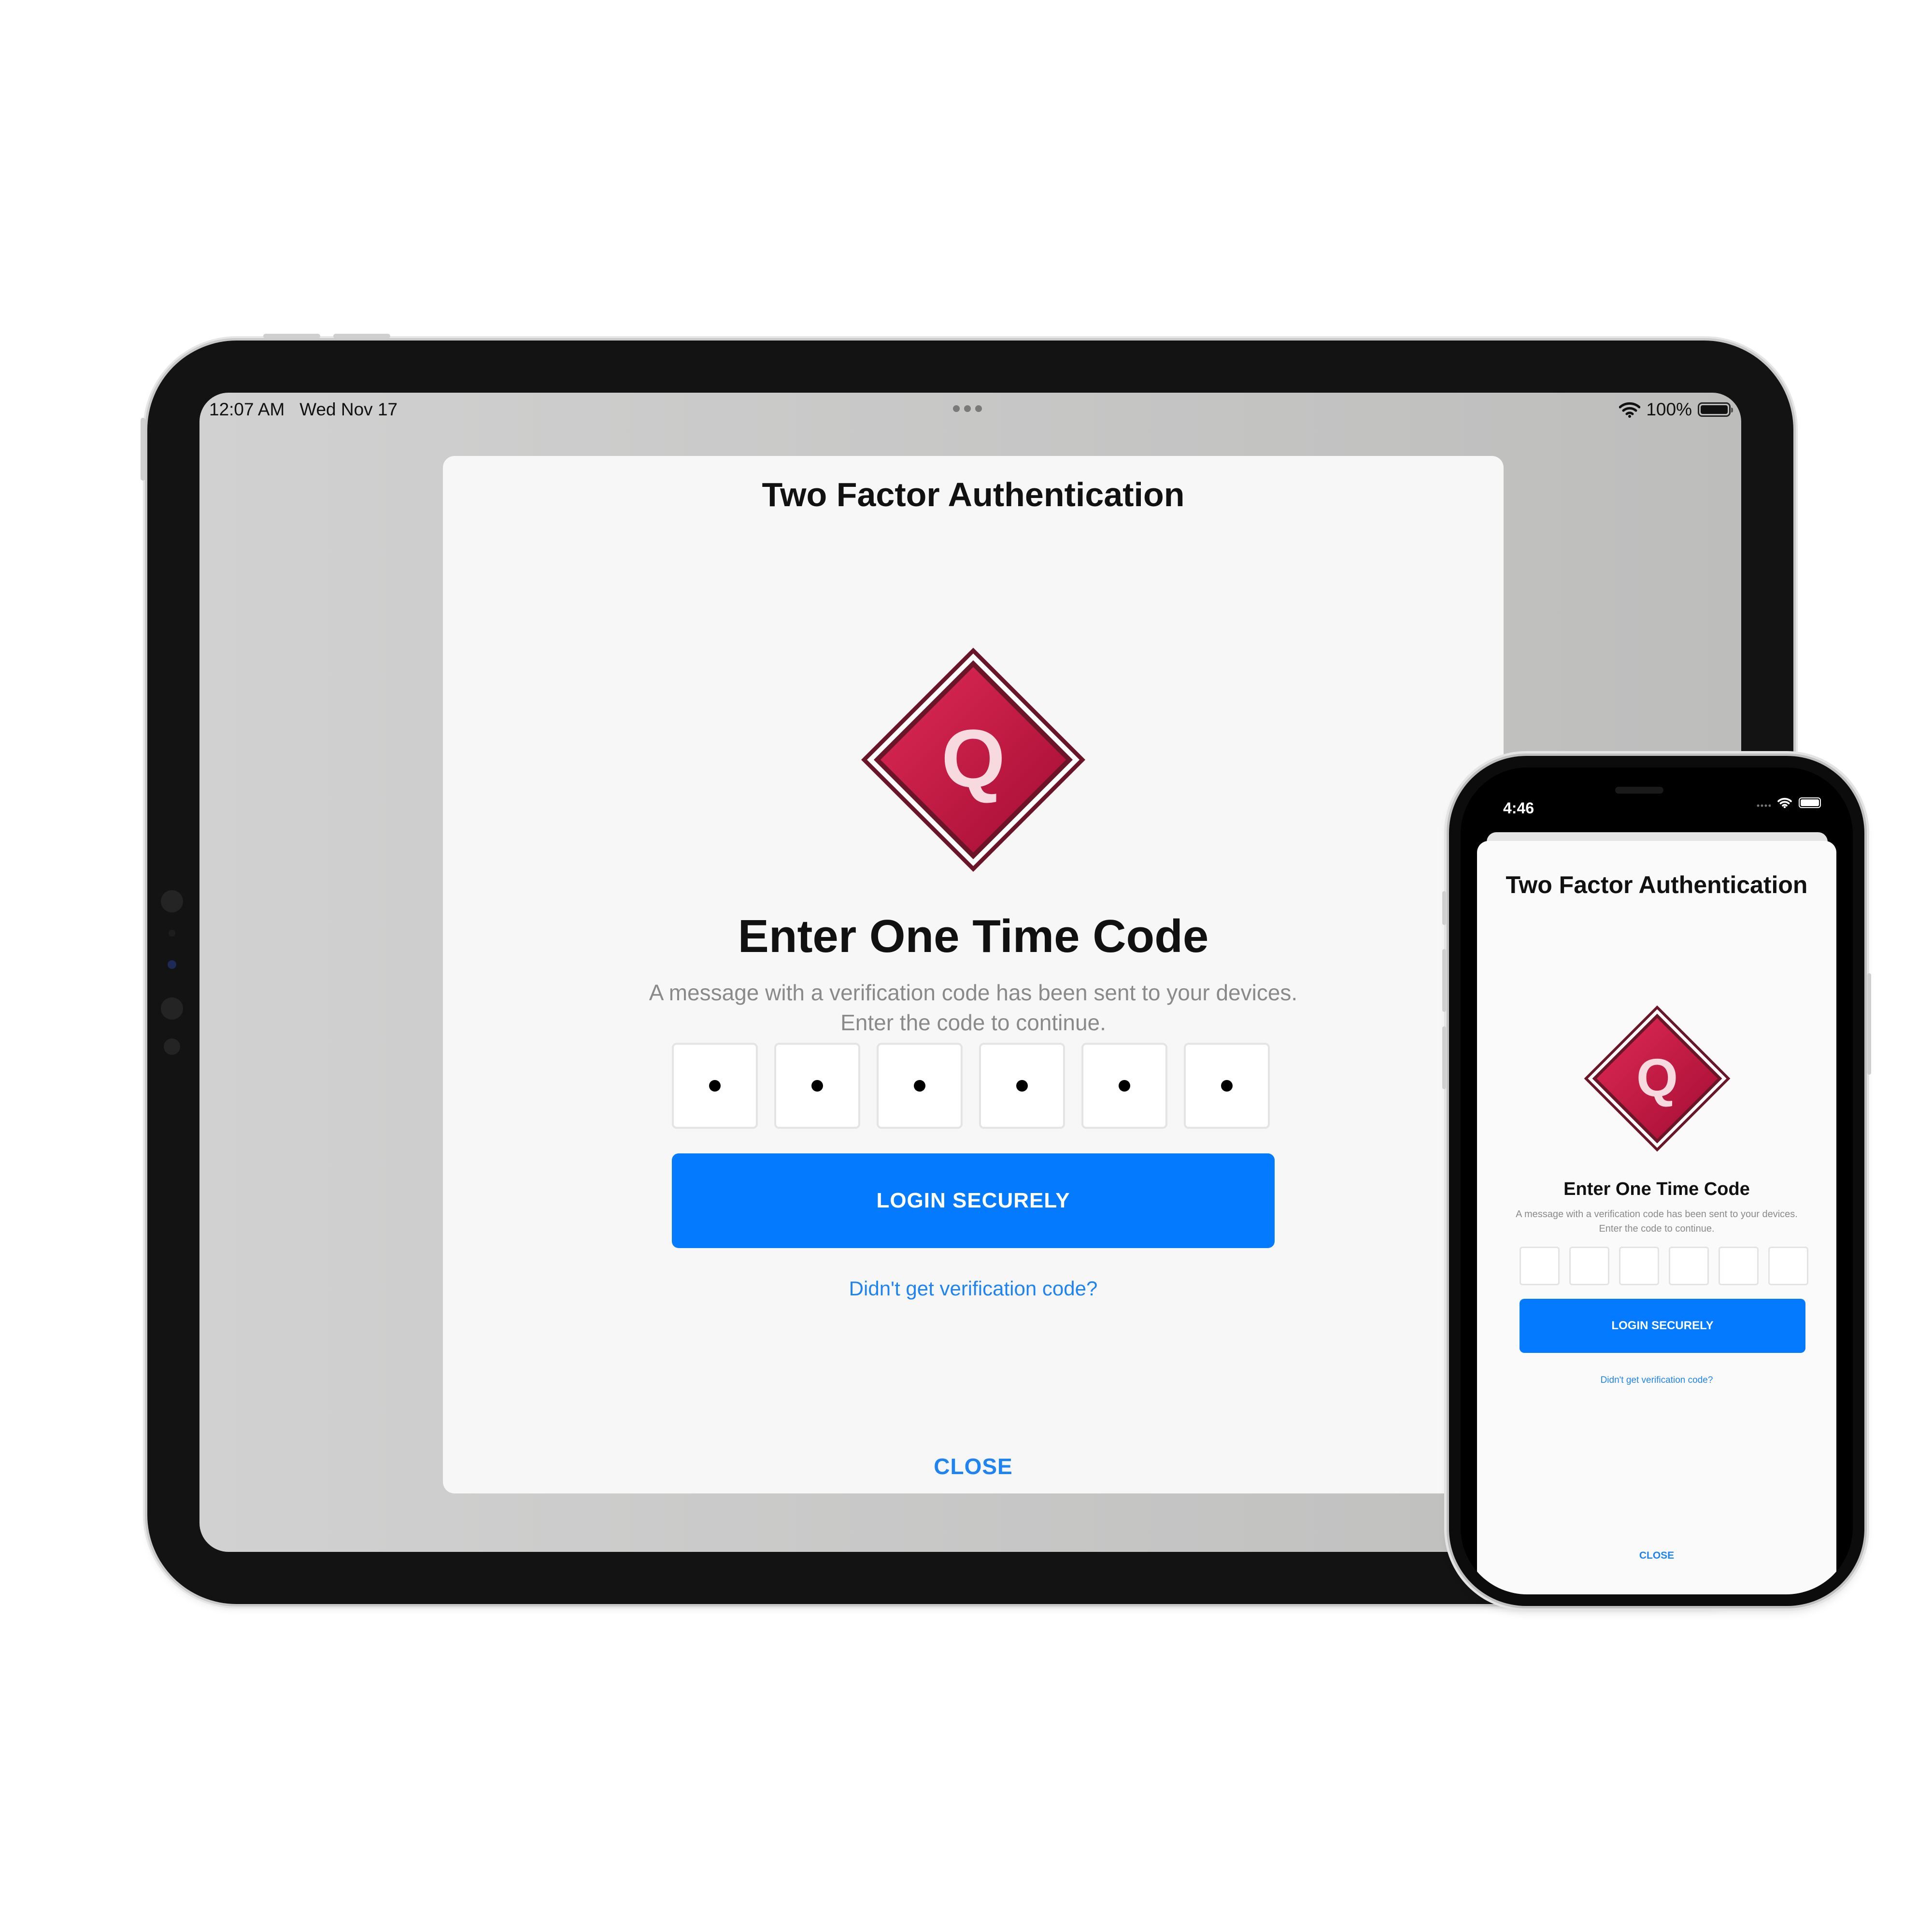  What do you see at coordinates (172, 1008) in the screenshot?
I see `ipad-face-id-emitter` at bounding box center [172, 1008].